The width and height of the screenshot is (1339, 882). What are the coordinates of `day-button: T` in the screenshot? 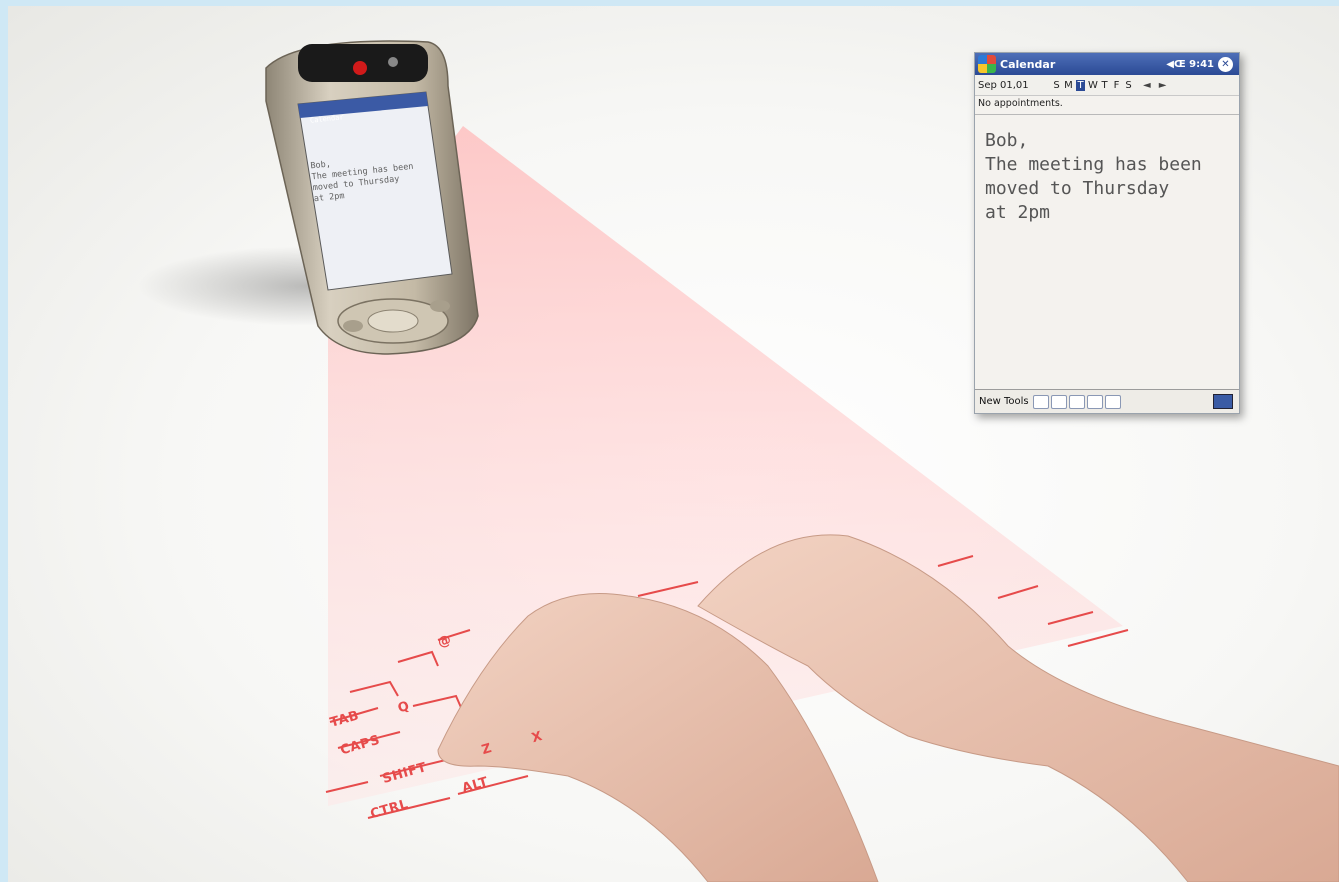 It's located at (1104, 85).